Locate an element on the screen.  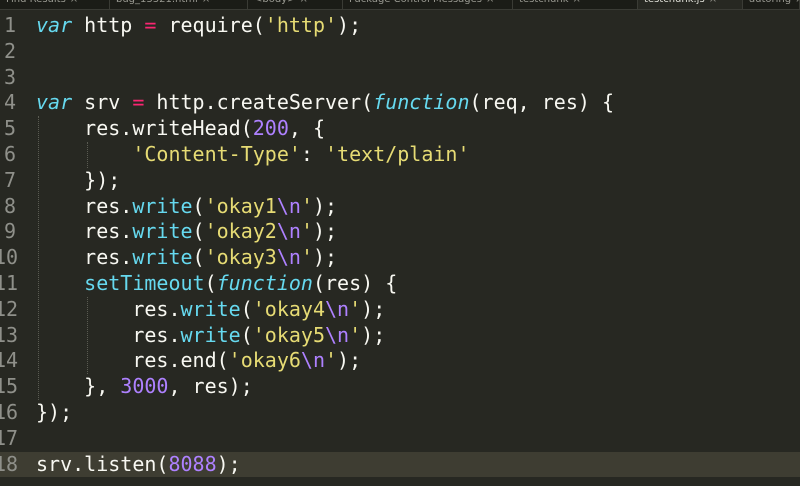
line-number: 15 is located at coordinates (9, 386).